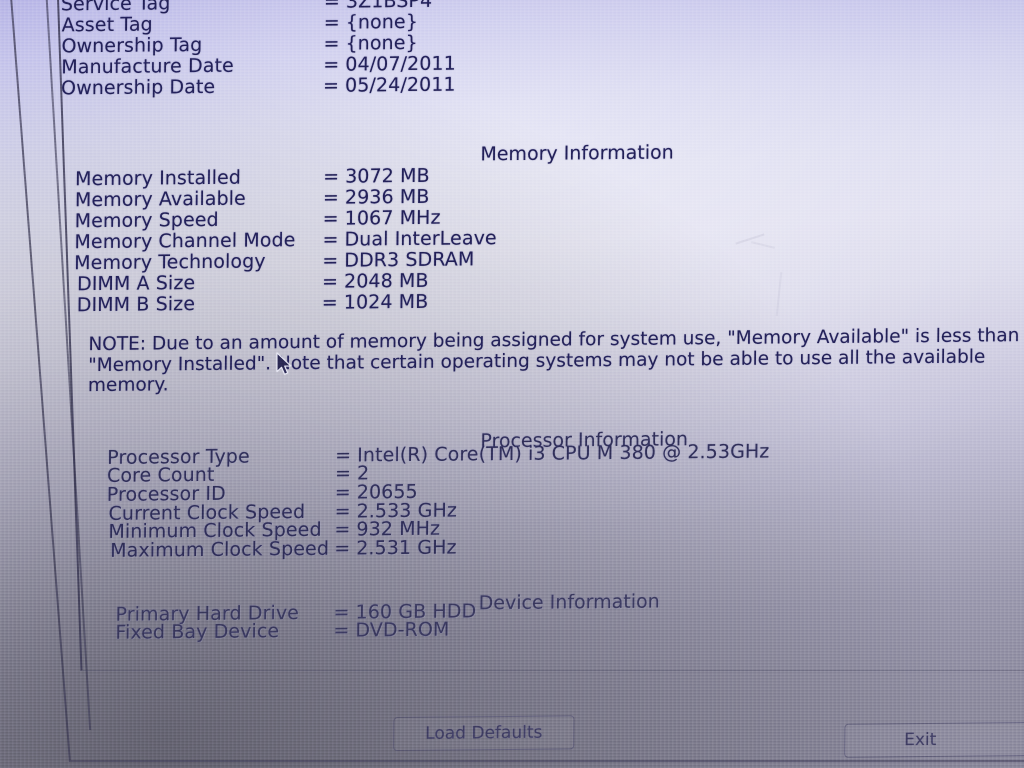  I want to click on row-label: Memory Channel Mode, so click(185, 241).